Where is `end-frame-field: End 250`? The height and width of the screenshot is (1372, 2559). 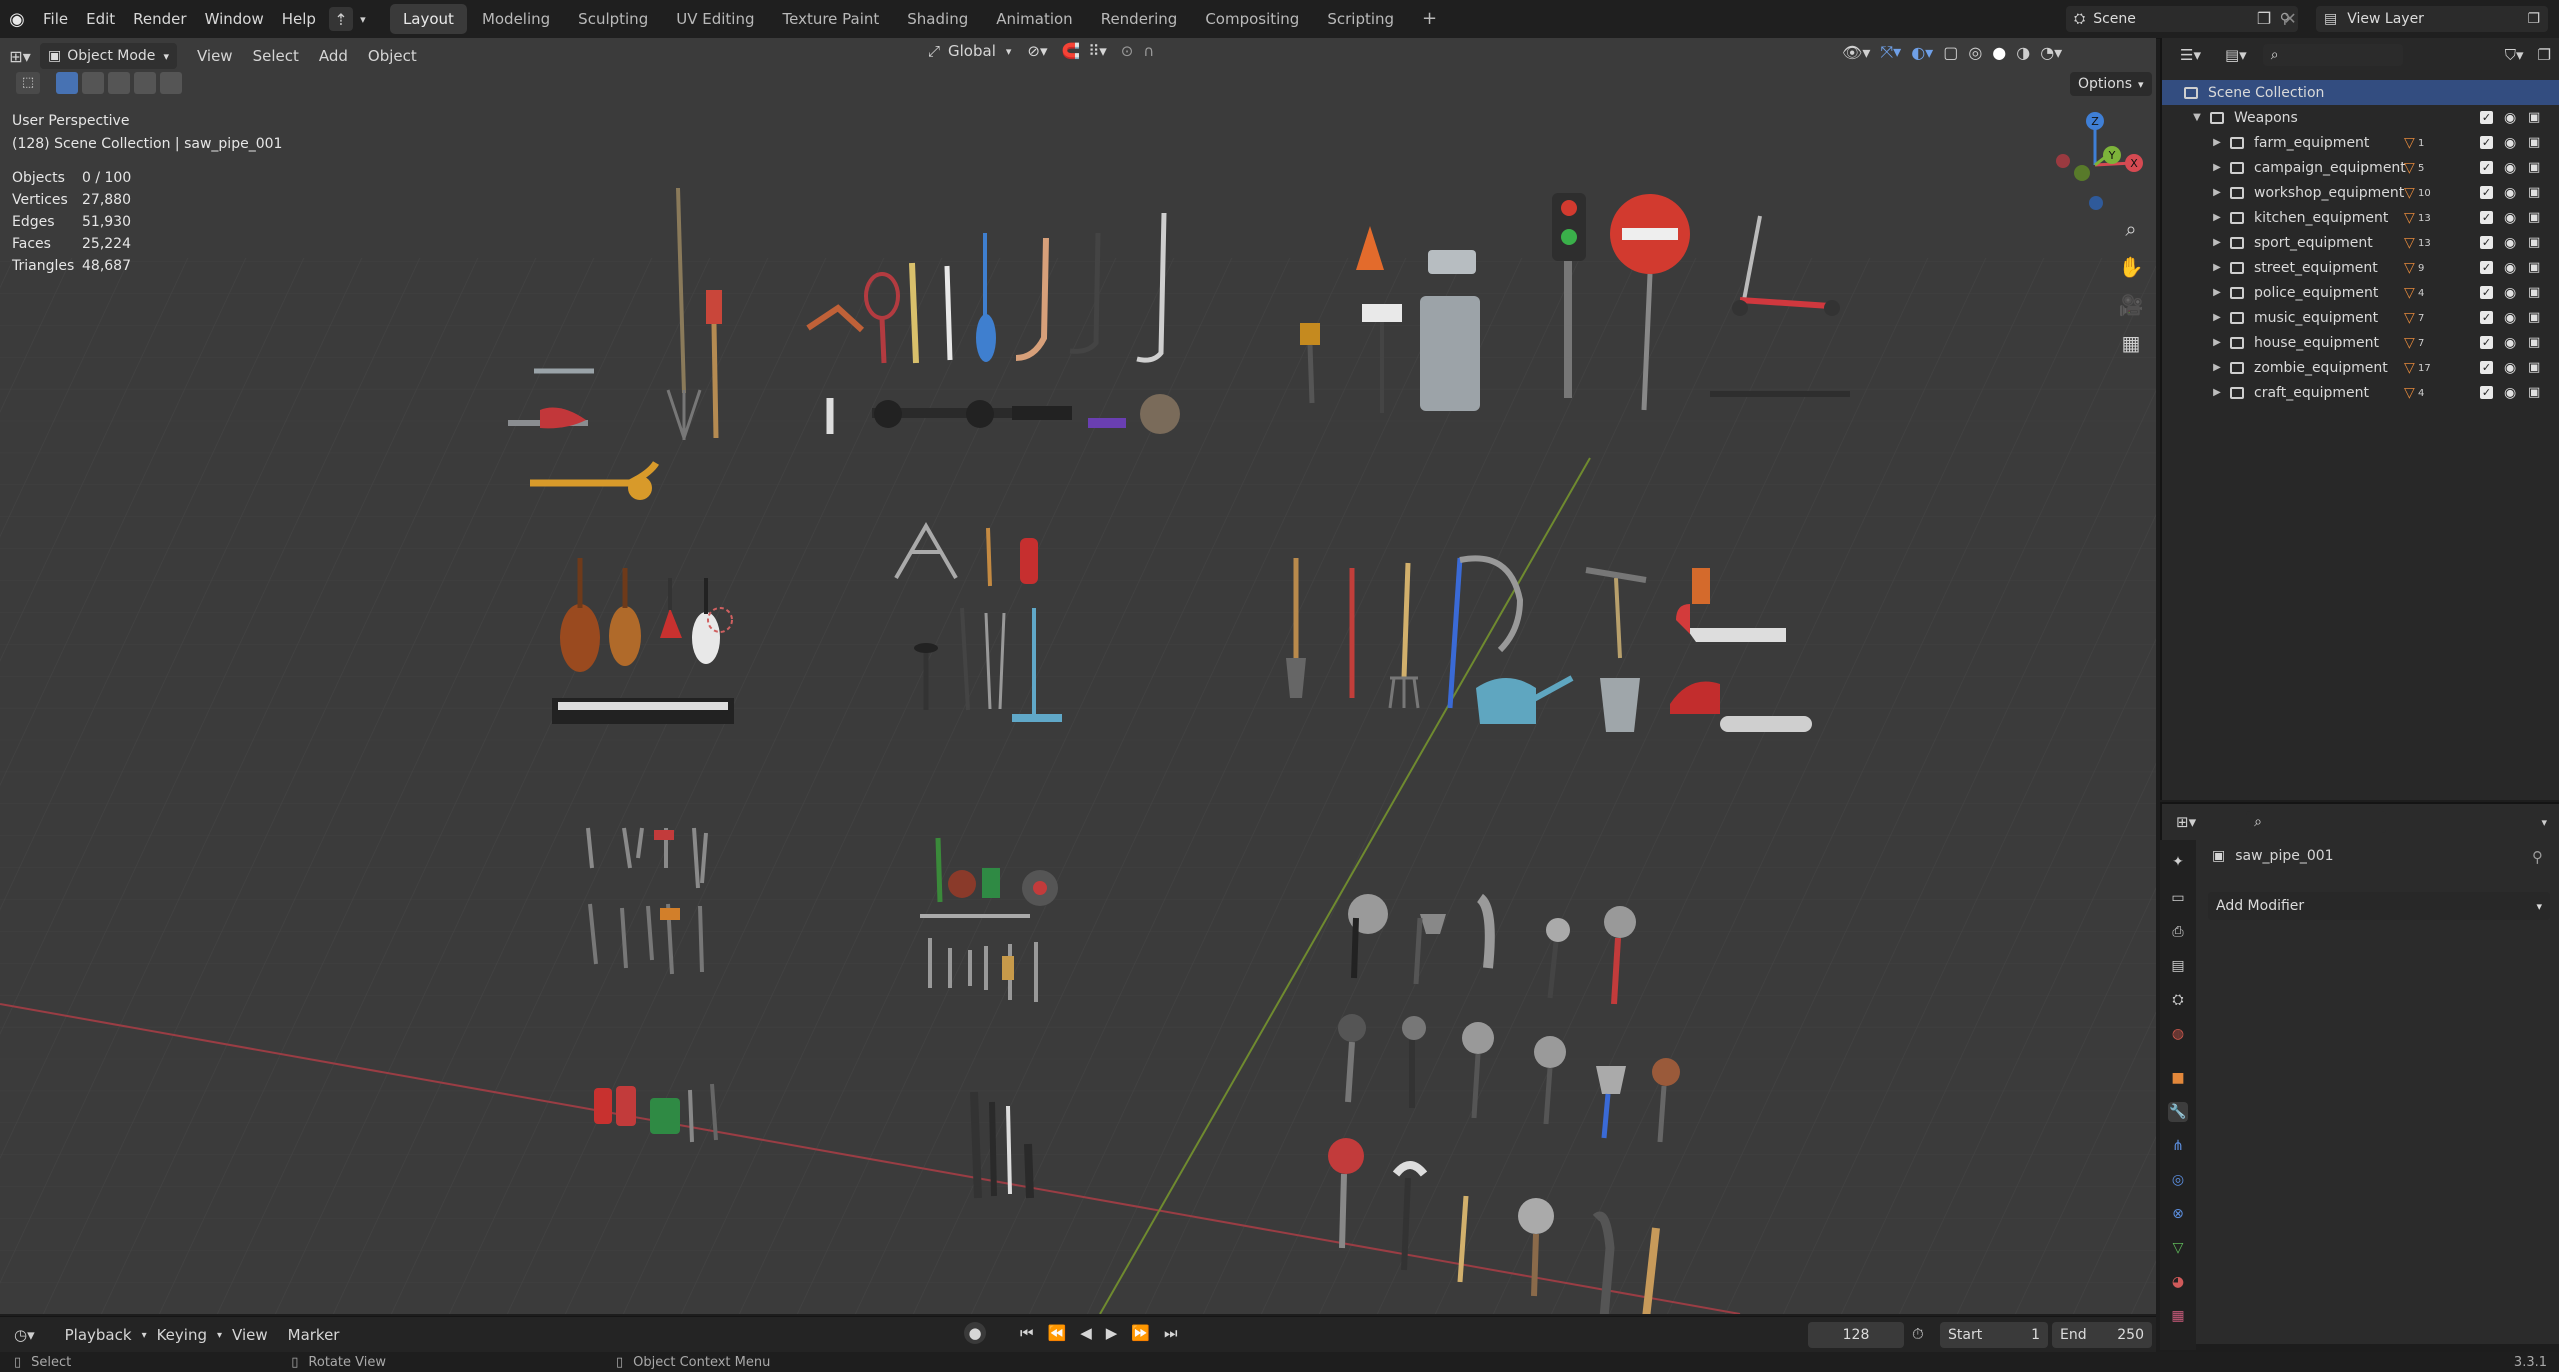 end-frame-field: End 250 is located at coordinates (2102, 1335).